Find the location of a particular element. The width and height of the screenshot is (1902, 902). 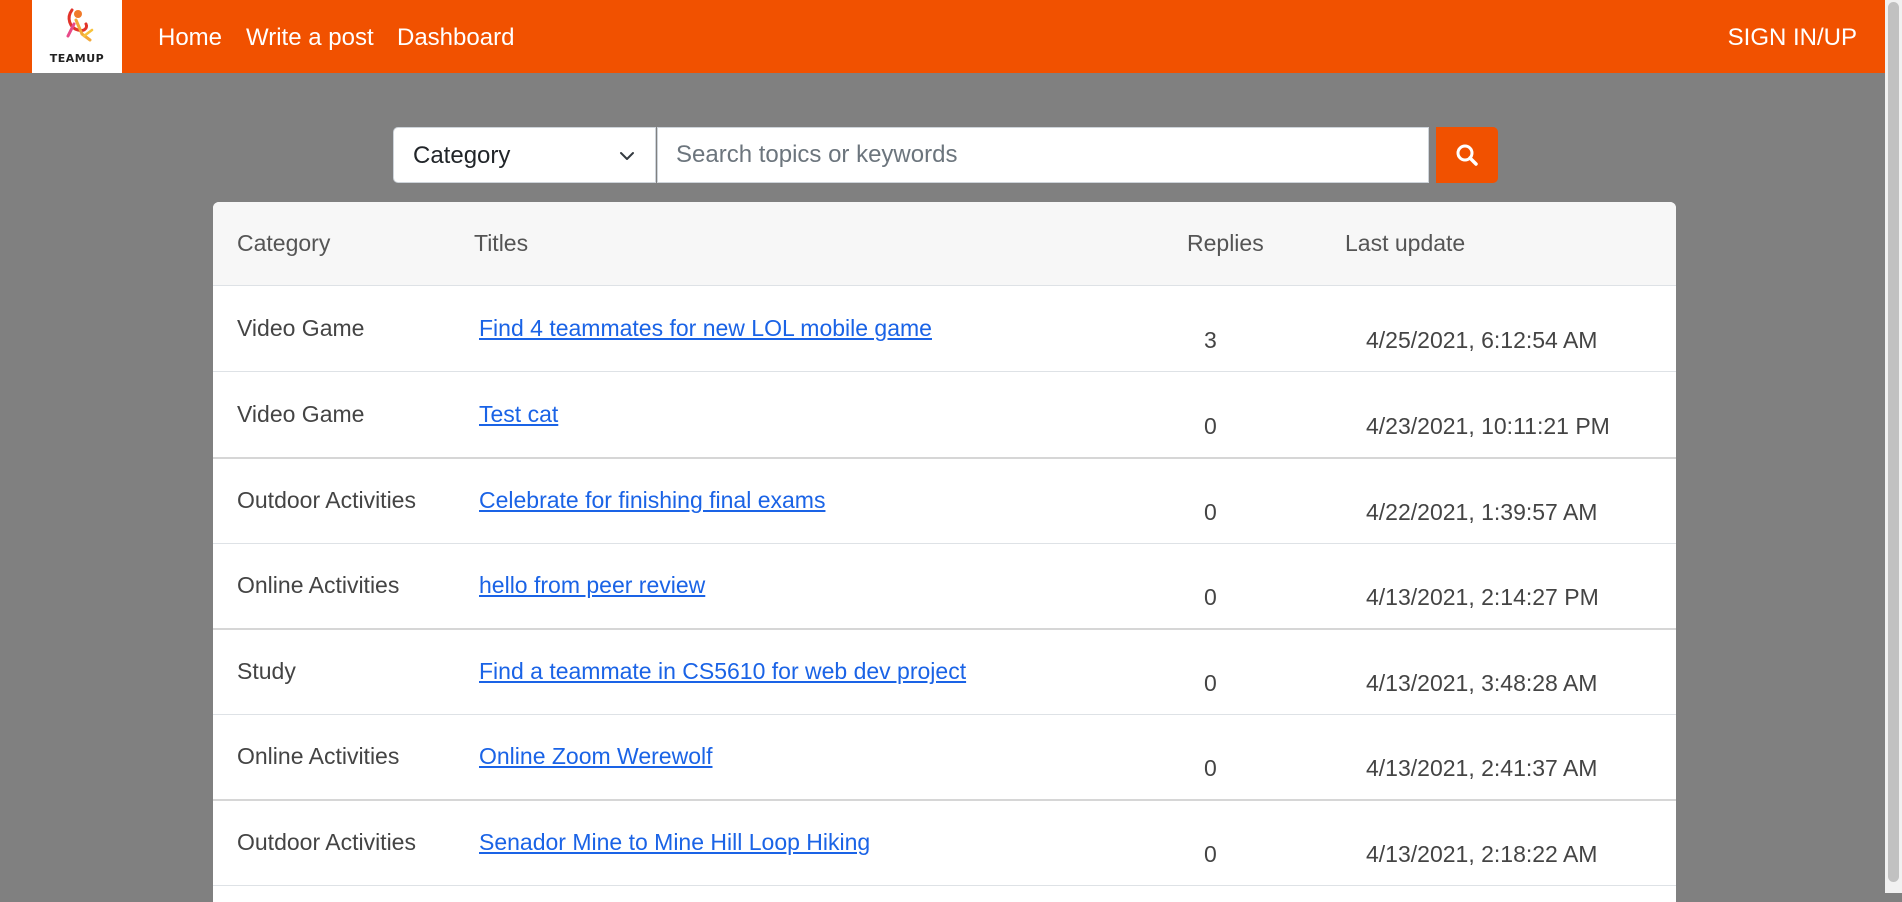

row-replies: 3 is located at coordinates (1210, 340).